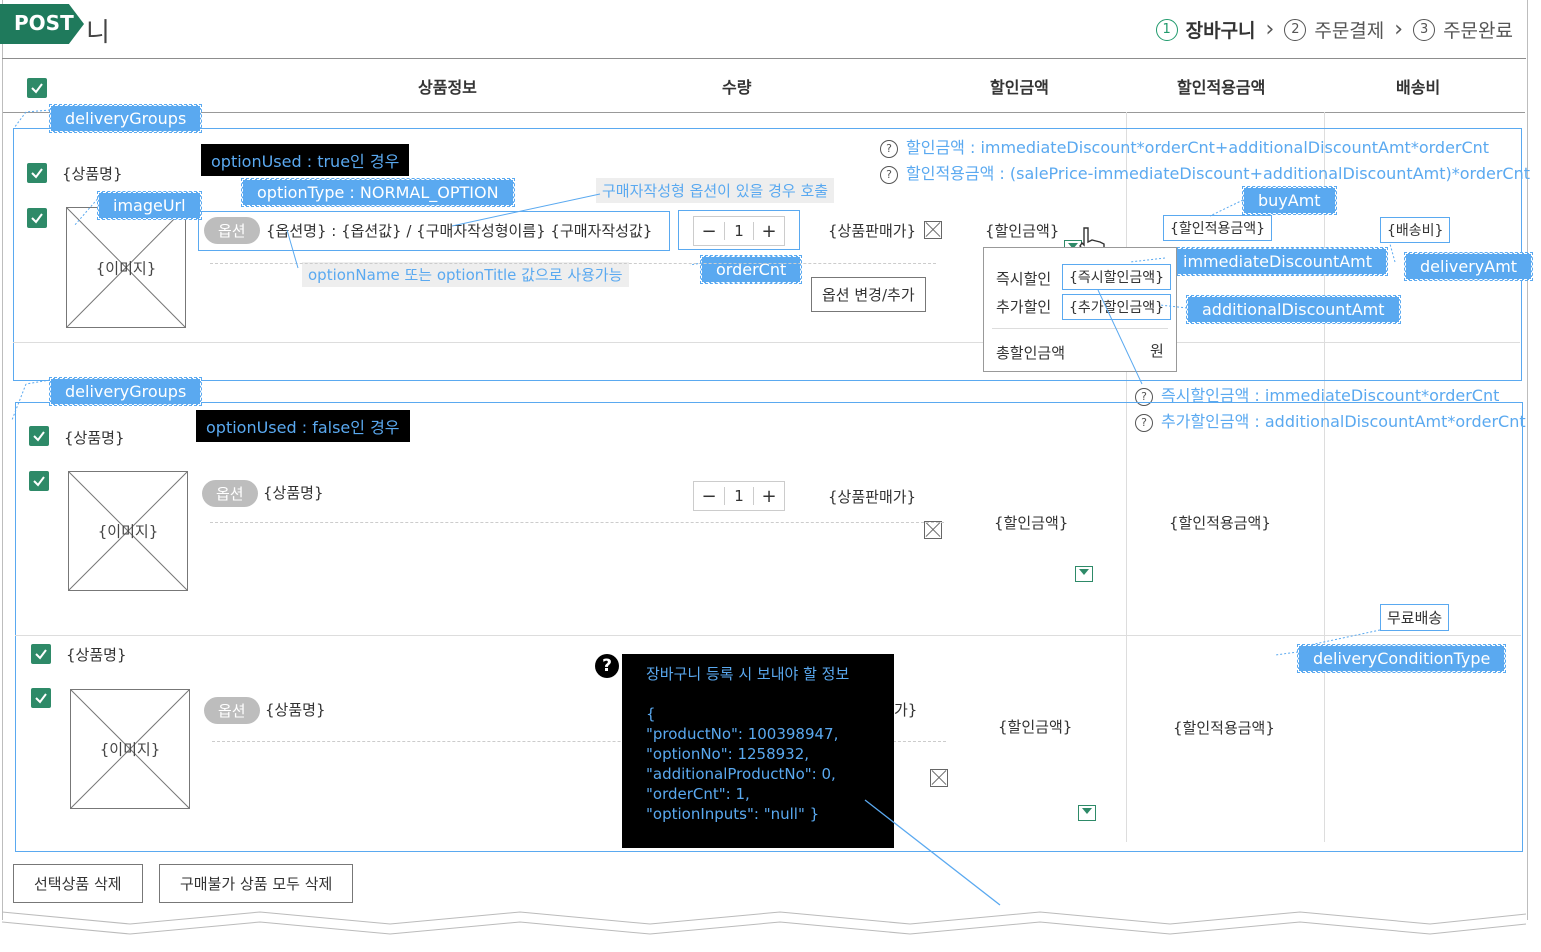 Image resolution: width=1541 pixels, height=952 pixels. I want to click on delivery-groups-connector, so click(38, 111).